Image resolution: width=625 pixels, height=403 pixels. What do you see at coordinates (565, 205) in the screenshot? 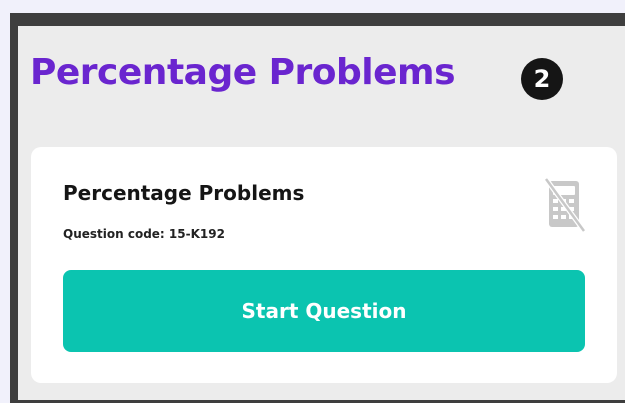
I see `calculator-not-allowed-icon` at bounding box center [565, 205].